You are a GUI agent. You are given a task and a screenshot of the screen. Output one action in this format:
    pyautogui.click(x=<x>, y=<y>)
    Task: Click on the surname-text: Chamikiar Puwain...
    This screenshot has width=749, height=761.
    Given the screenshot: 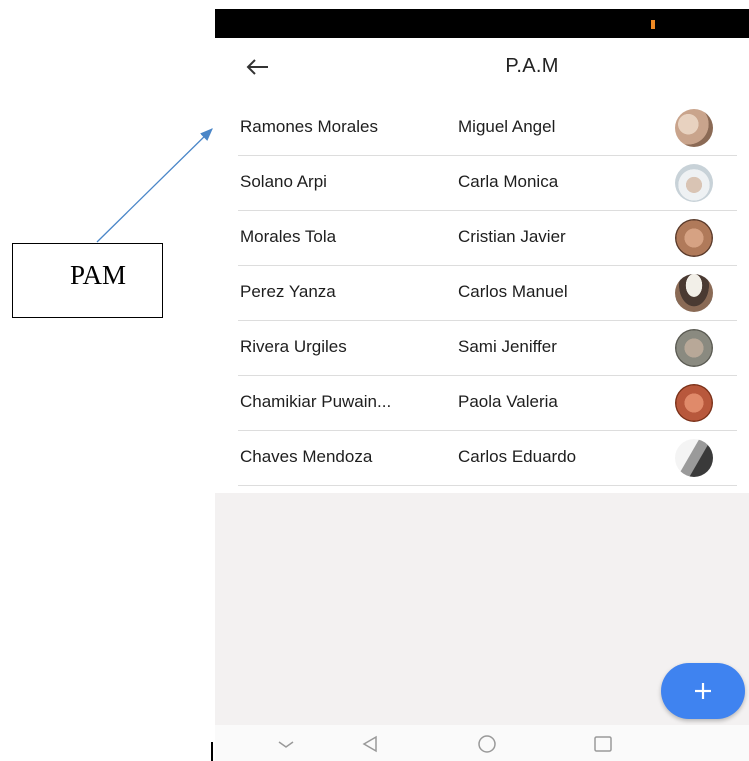 What is the action you would take?
    pyautogui.click(x=316, y=401)
    